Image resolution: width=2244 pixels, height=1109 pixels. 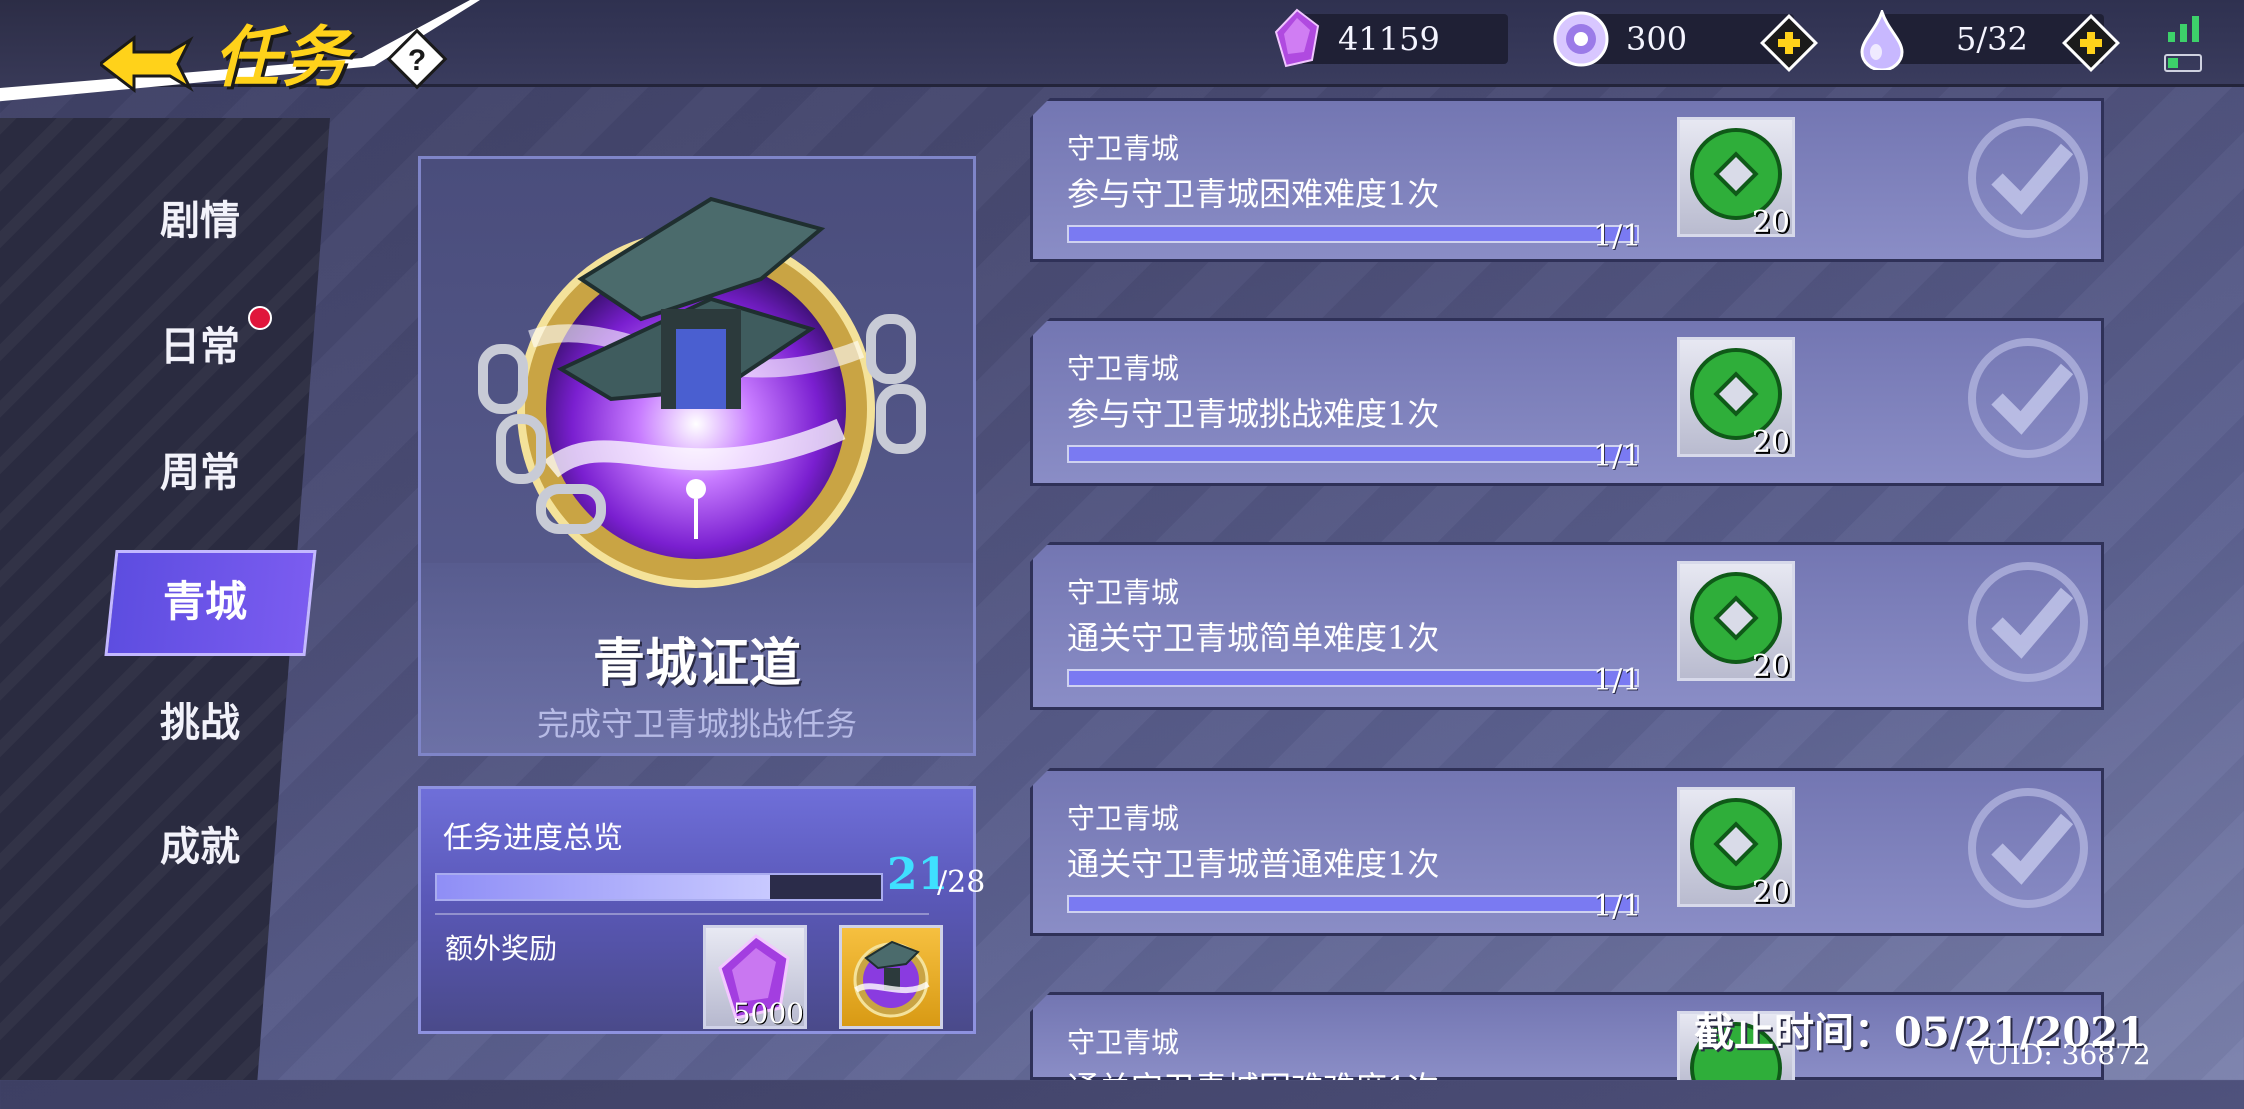 What do you see at coordinates (200, 221) in the screenshot?
I see `sidebar-item-story: 剧情` at bounding box center [200, 221].